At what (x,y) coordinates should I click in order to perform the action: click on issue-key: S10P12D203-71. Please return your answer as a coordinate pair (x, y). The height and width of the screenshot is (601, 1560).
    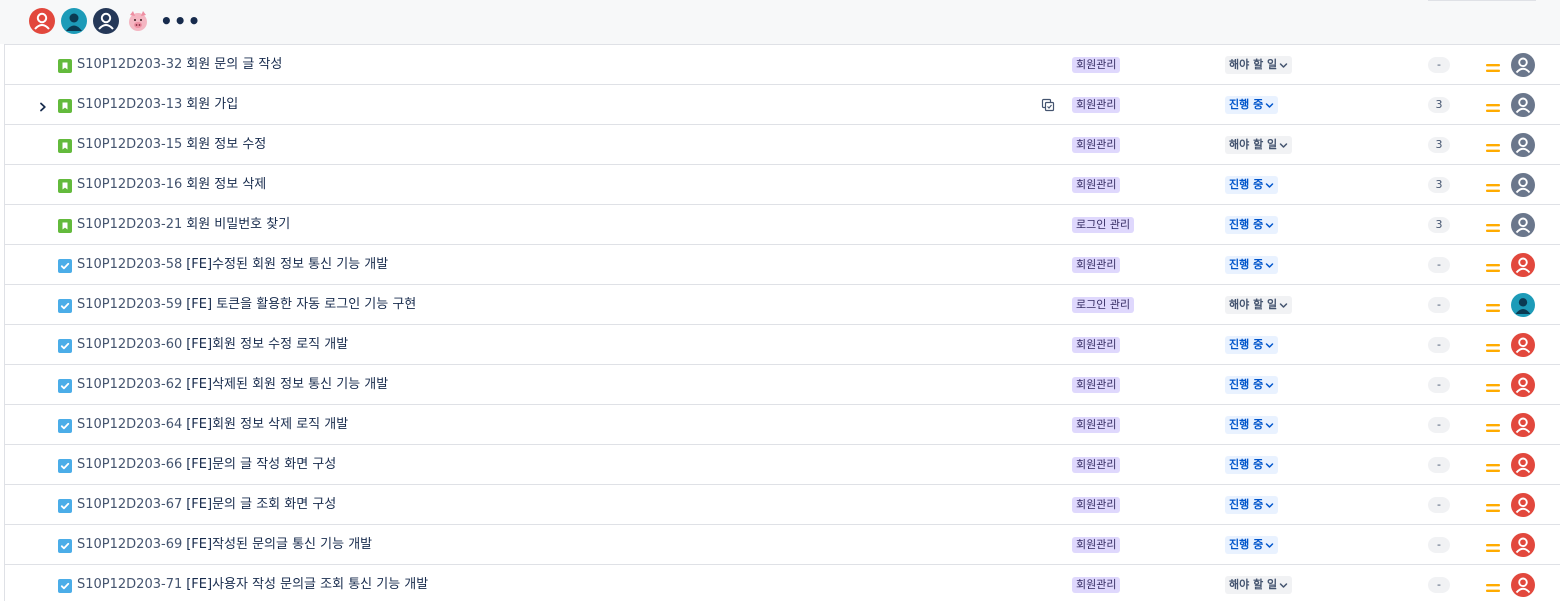
    Looking at the image, I should click on (129, 584).